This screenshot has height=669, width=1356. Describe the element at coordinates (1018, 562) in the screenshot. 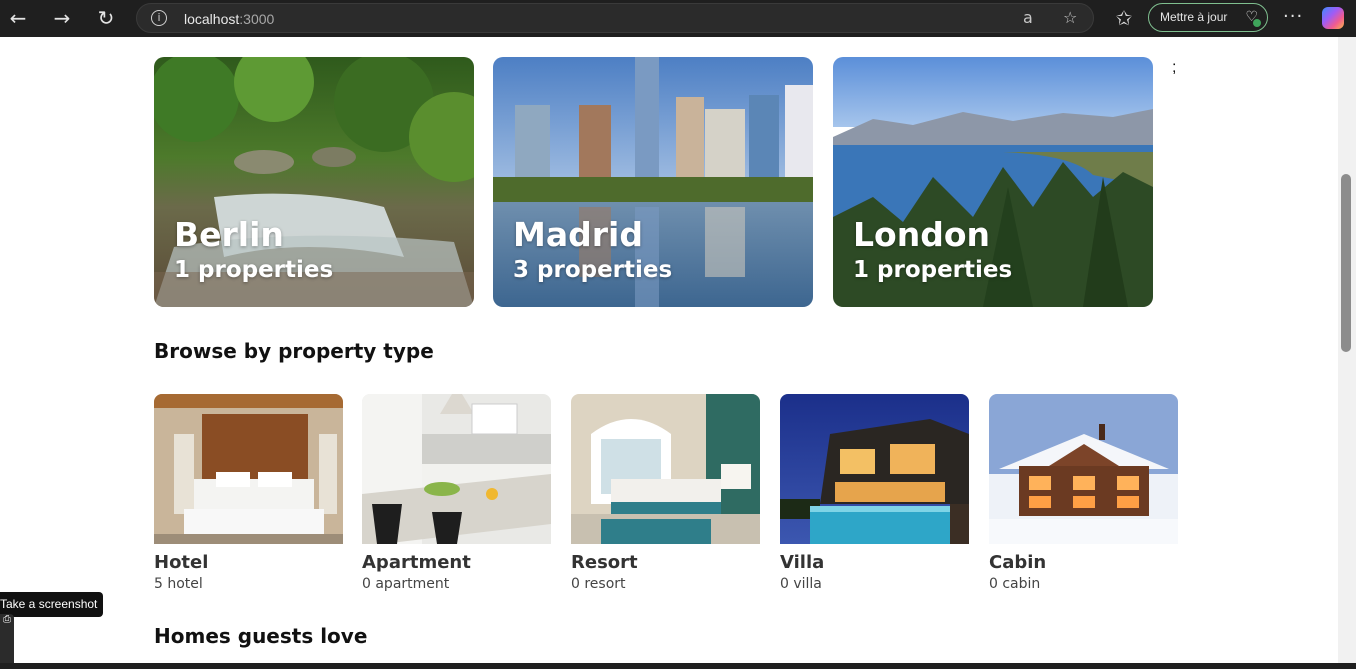

I see `property-type-name: Cabin` at that location.